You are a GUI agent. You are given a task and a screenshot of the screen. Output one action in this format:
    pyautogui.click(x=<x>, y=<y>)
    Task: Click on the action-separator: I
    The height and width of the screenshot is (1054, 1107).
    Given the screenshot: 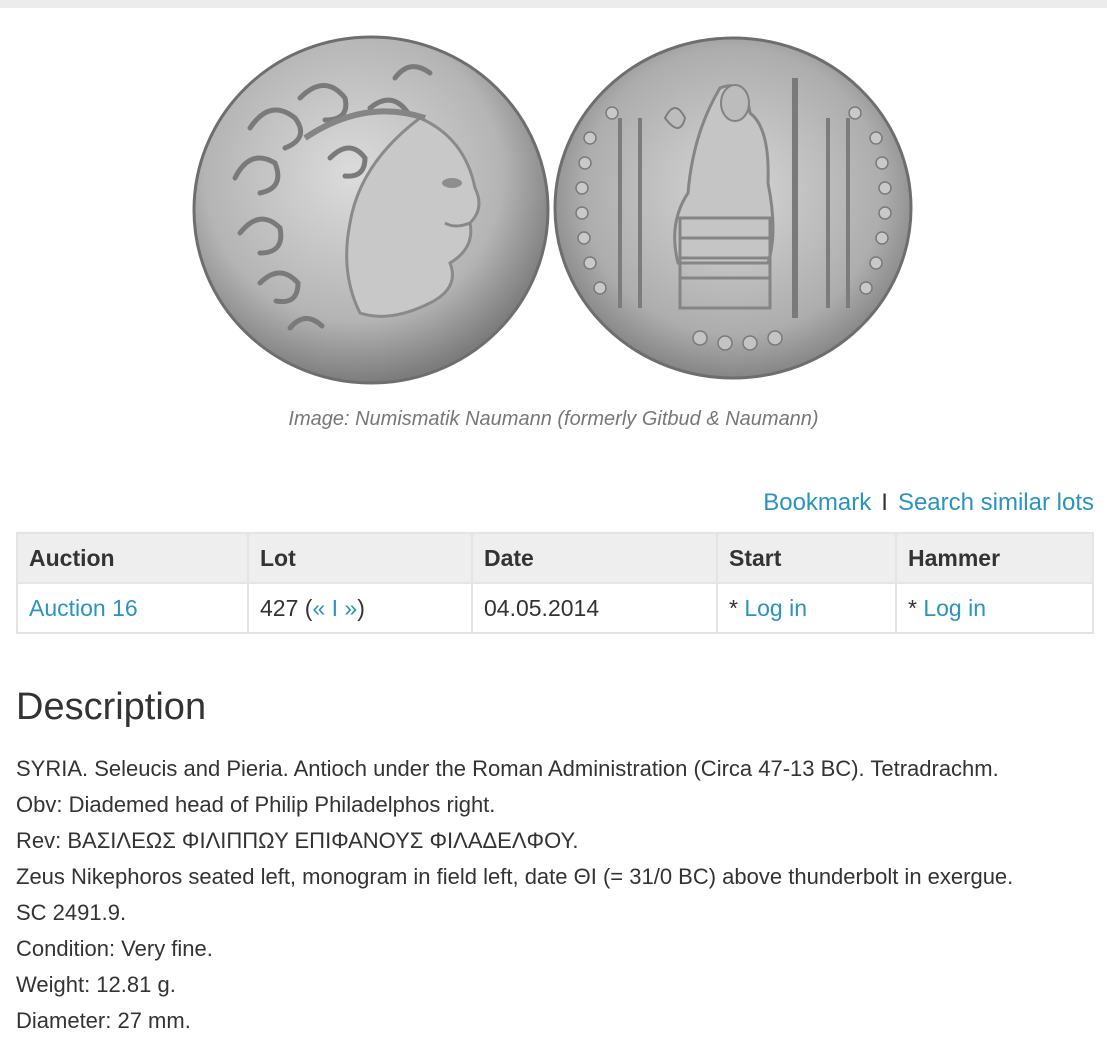 What is the action you would take?
    pyautogui.click(x=884, y=502)
    